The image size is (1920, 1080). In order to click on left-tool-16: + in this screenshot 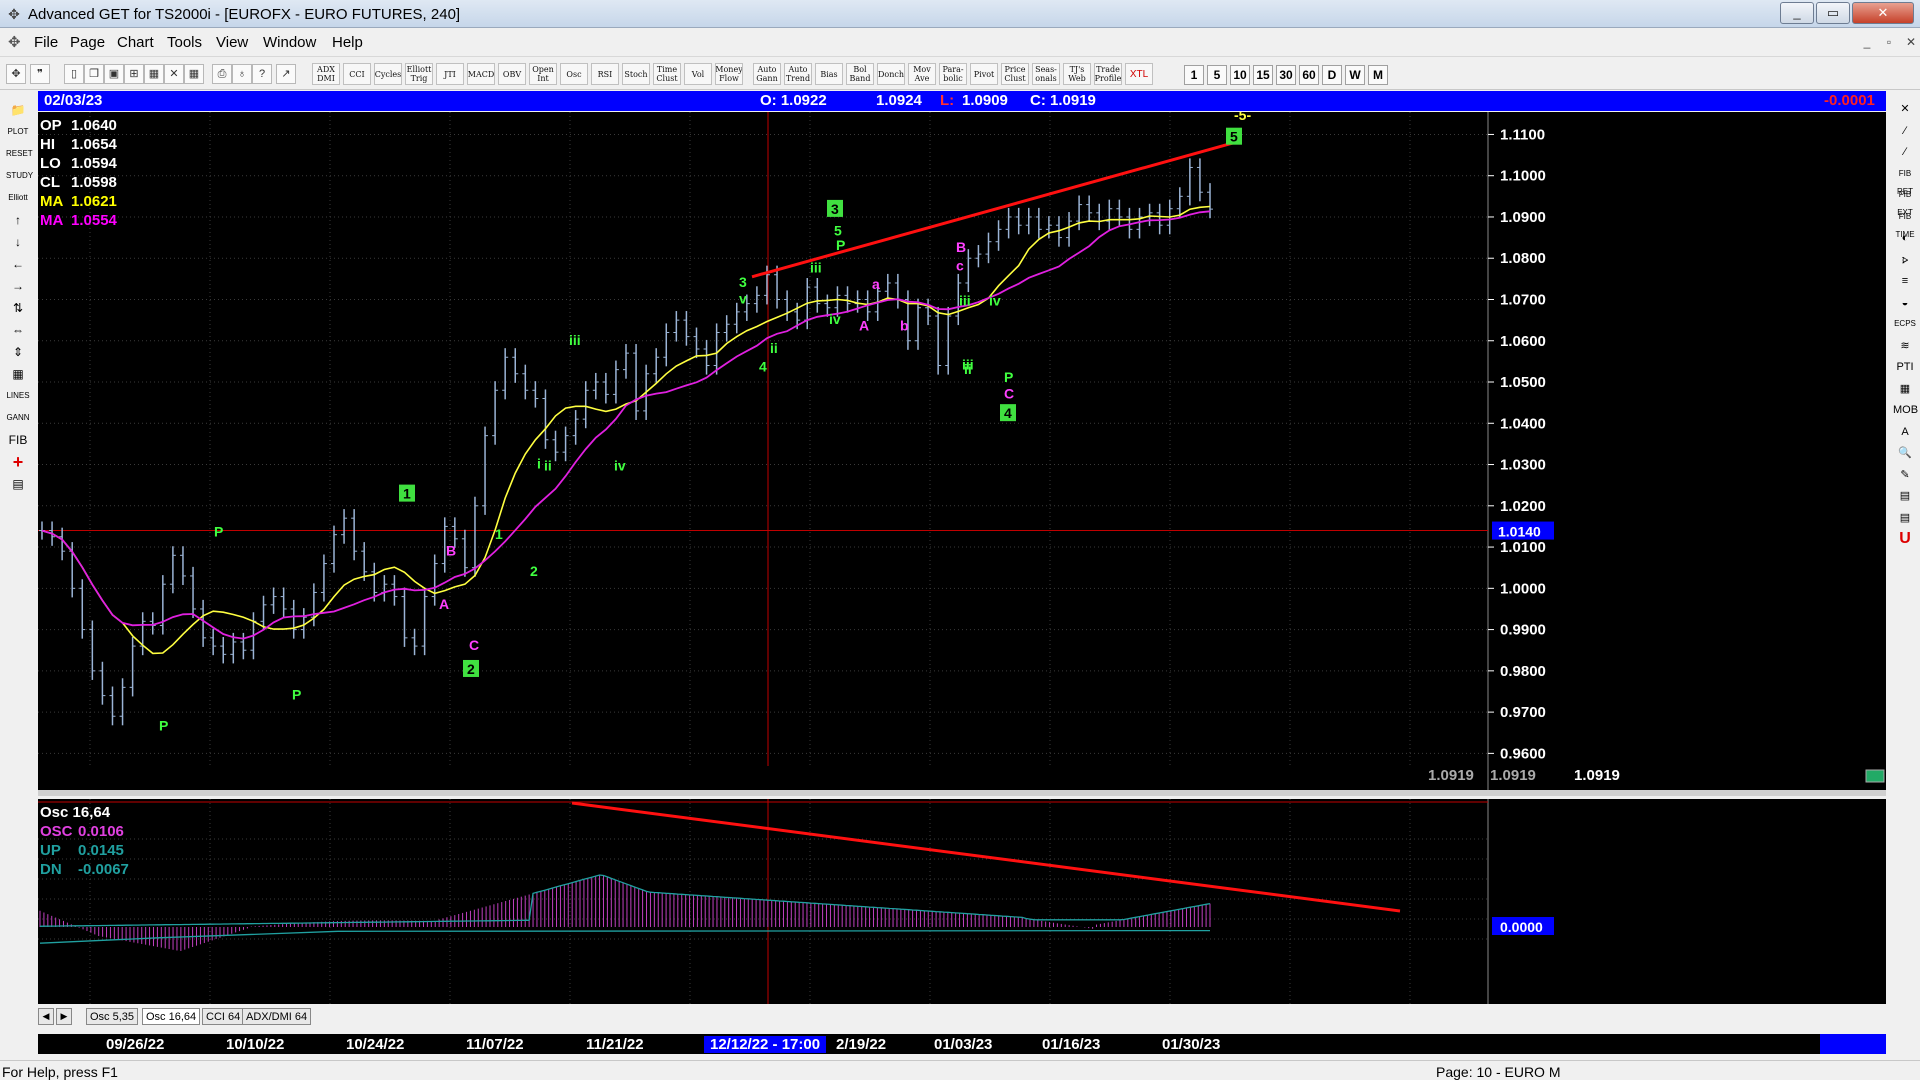, I will do `click(18, 461)`.